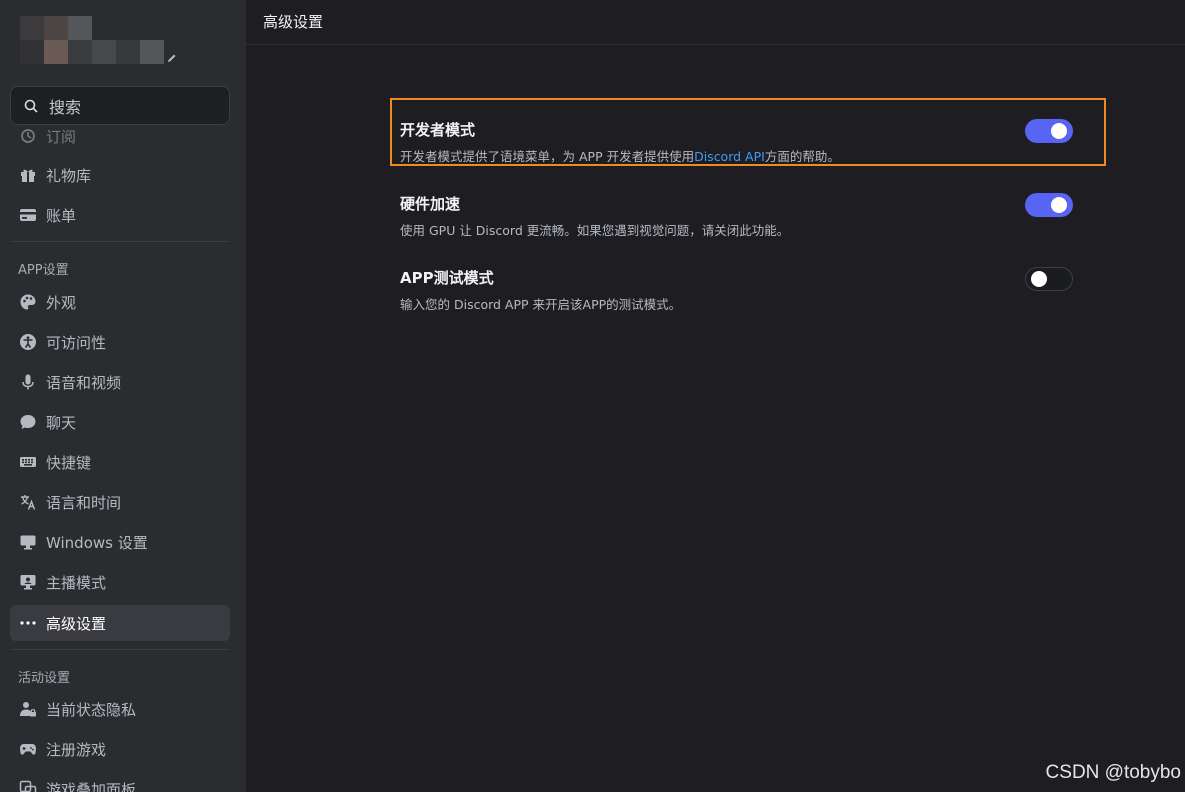  I want to click on chat-bubble-icon, so click(28, 422).